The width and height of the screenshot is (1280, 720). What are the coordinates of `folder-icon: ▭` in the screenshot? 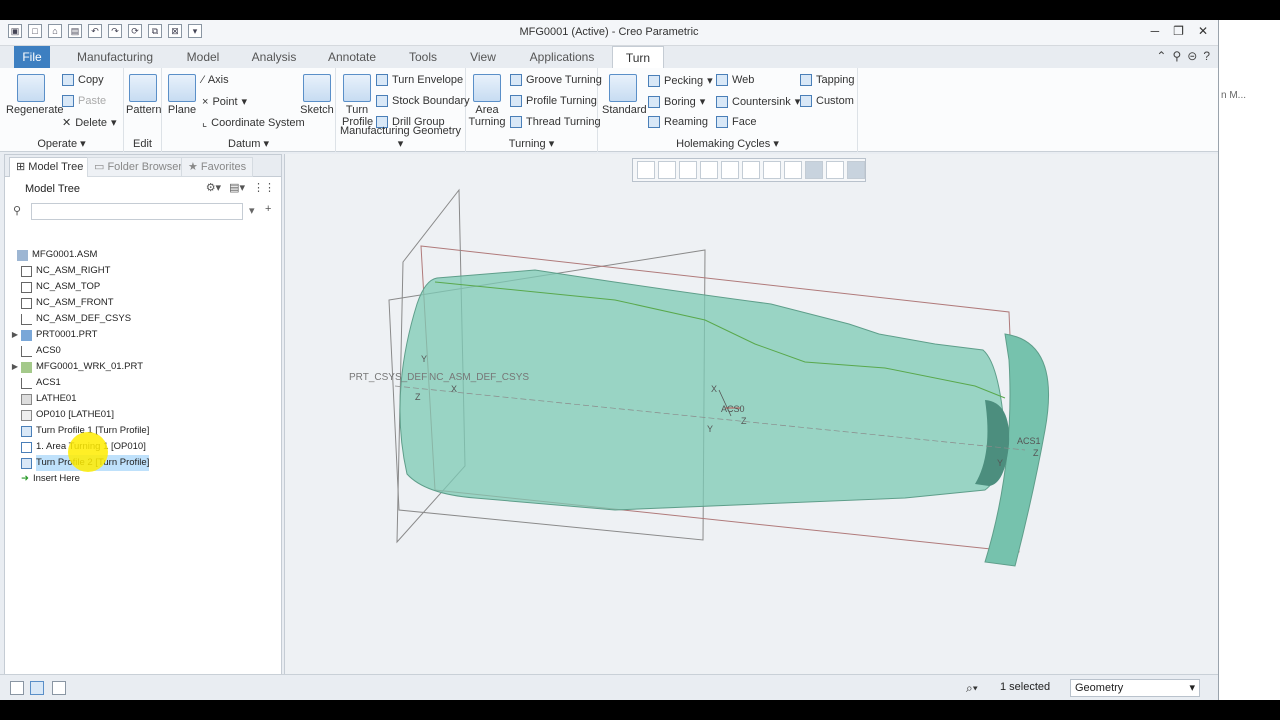 It's located at (101, 167).